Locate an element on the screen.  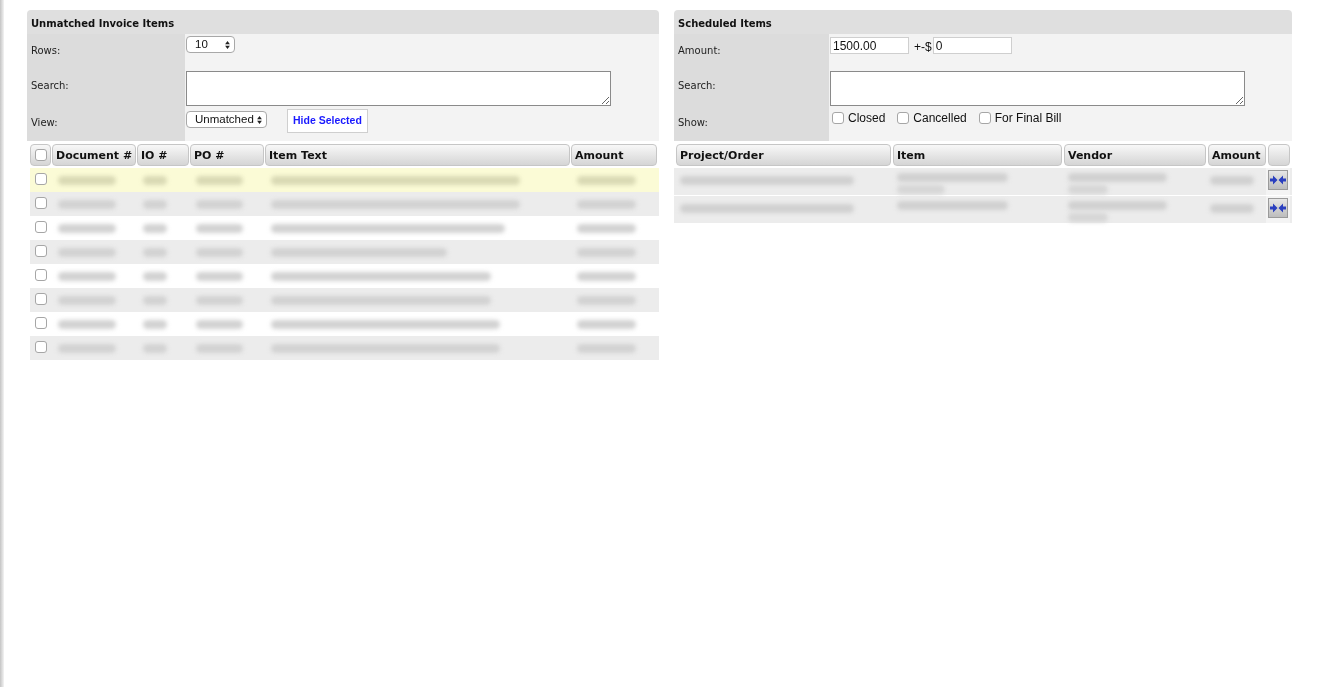
column-header: Project/Order is located at coordinates (783, 155).